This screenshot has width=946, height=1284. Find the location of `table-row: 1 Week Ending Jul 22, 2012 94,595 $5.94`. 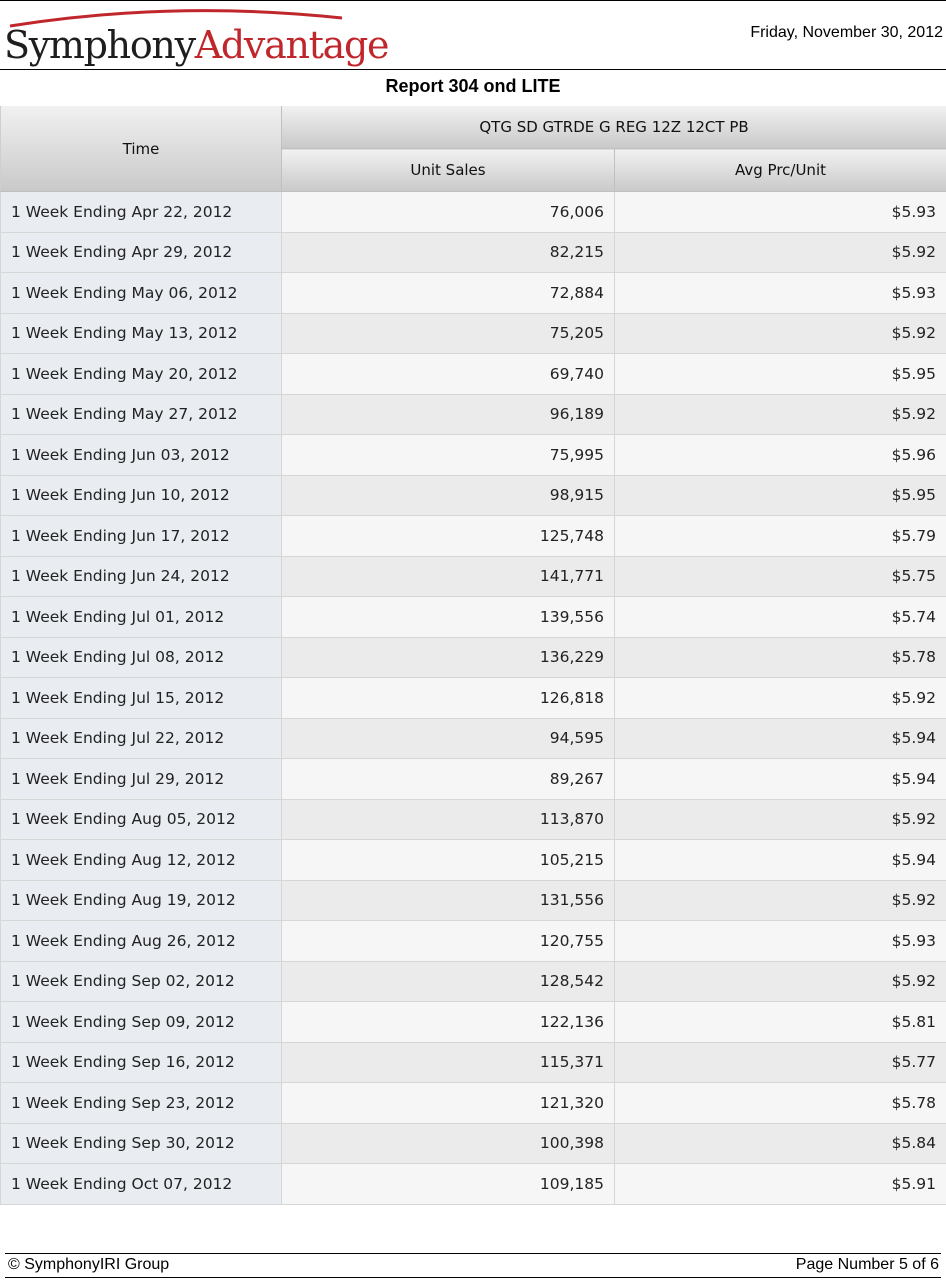

table-row: 1 Week Ending Jul 22, 2012 94,595 $5.94 is located at coordinates (473, 738).